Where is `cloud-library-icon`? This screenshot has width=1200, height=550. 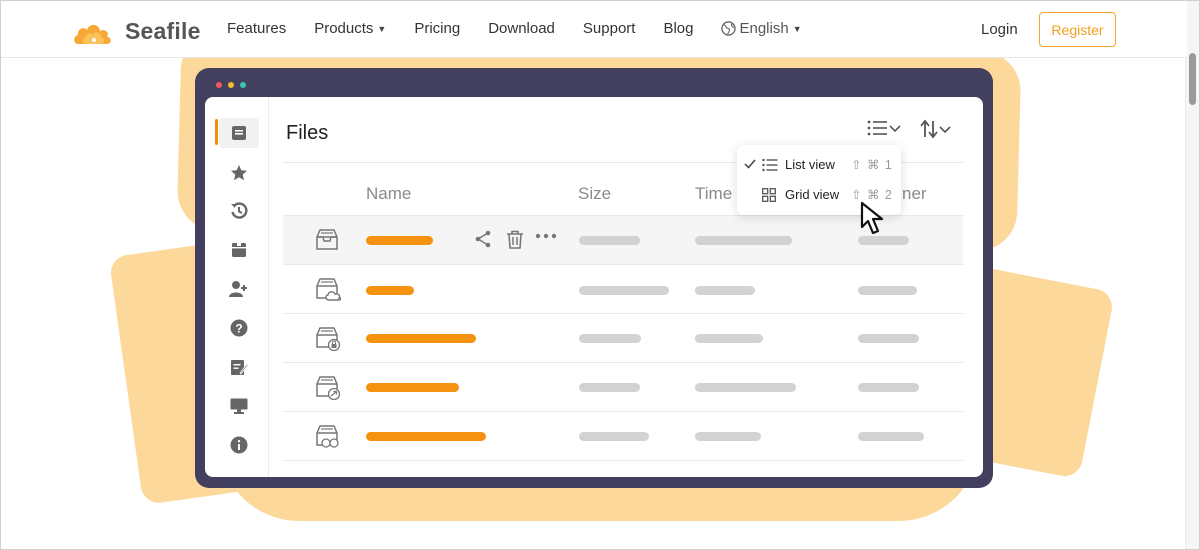 cloud-library-icon is located at coordinates (329, 289).